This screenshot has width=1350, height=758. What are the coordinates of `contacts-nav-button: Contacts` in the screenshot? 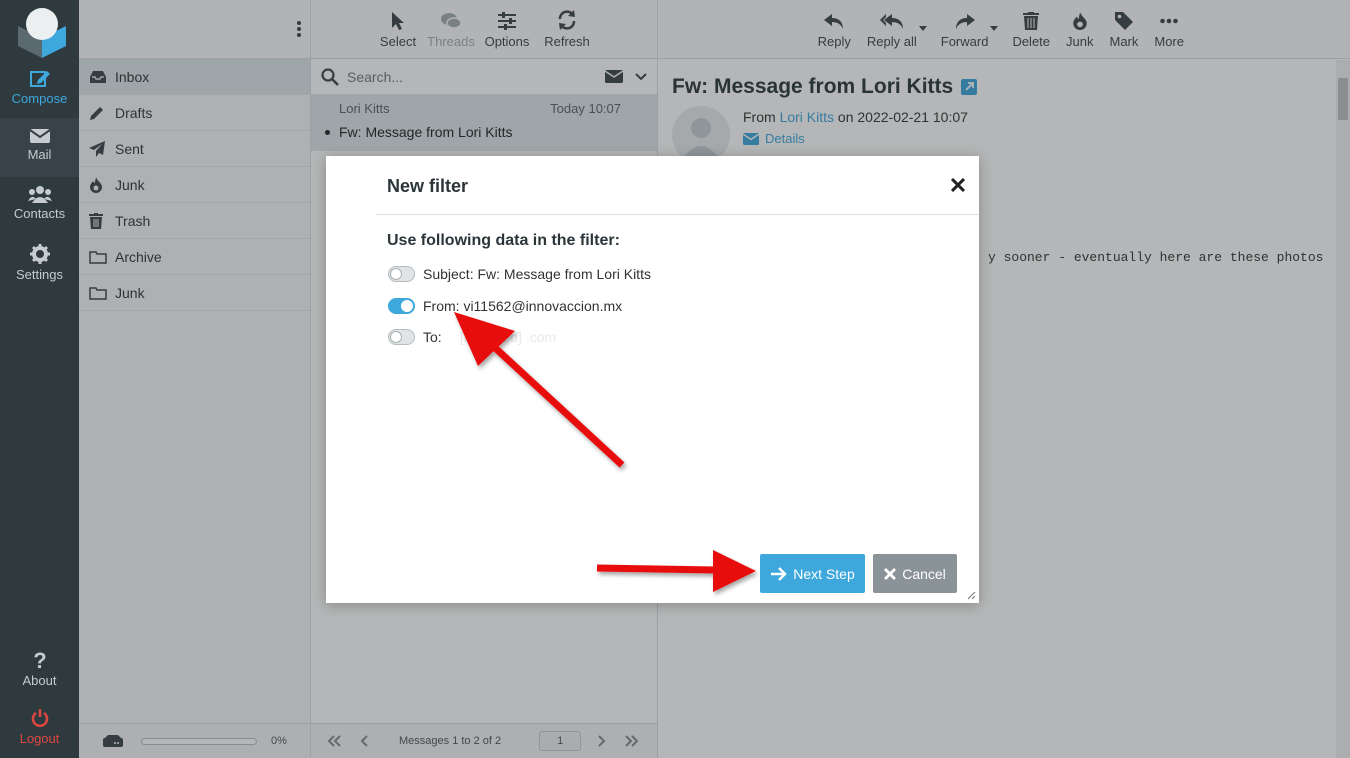 It's located at (39, 210).